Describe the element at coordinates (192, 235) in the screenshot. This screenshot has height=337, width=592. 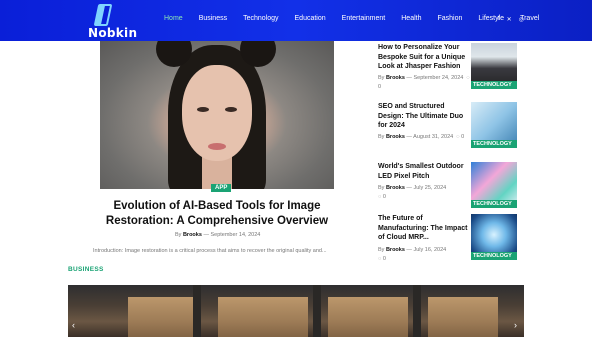
I see `hero-author: Brooks` at that location.